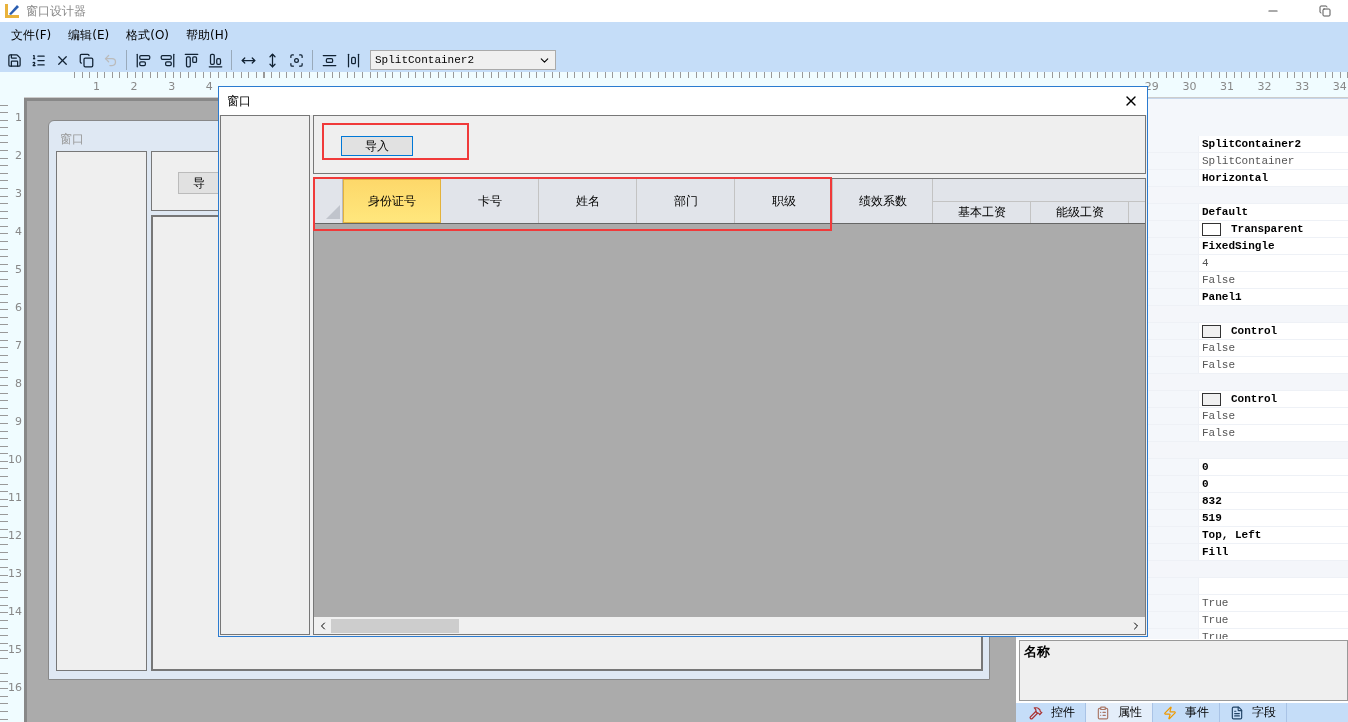  What do you see at coordinates (1204, 262) in the screenshot?
I see `property-value: 4` at bounding box center [1204, 262].